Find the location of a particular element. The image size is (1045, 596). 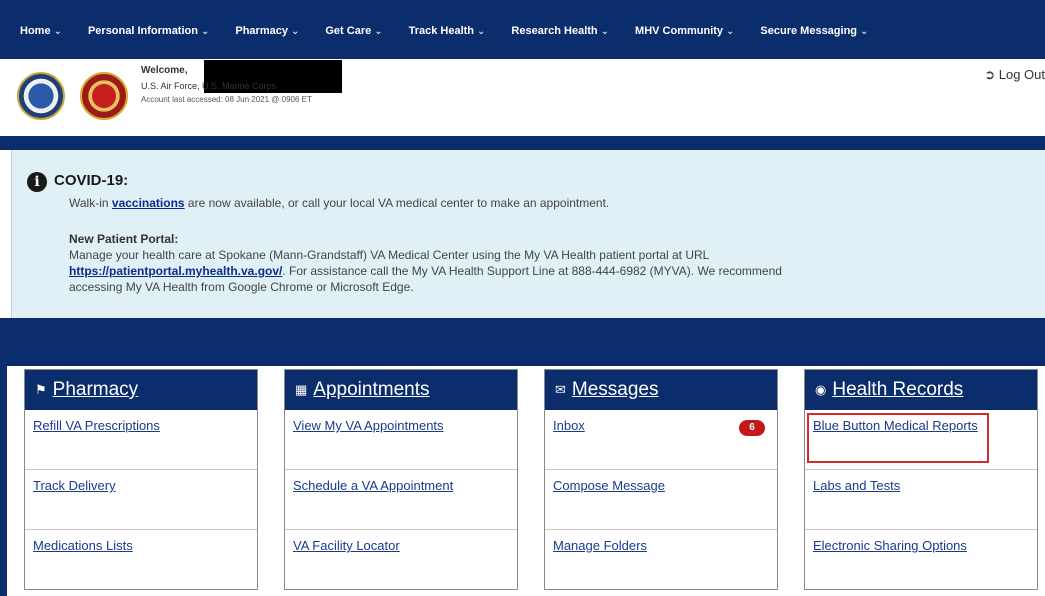

list-item: Electronic Sharing Options is located at coordinates (921, 560).